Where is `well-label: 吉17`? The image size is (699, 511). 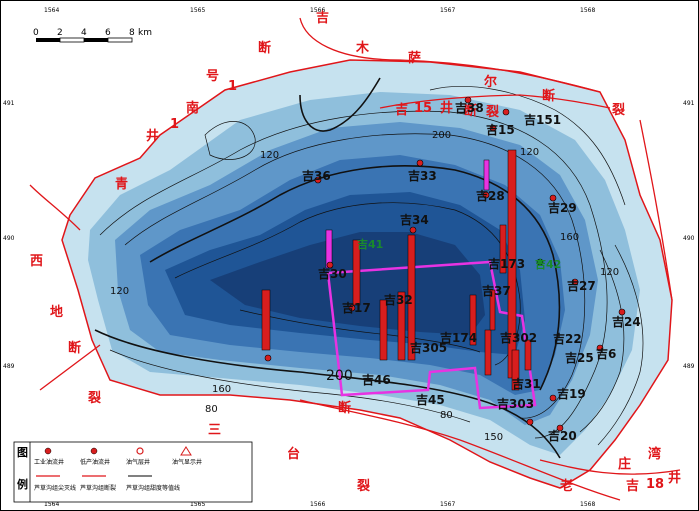
well-label: 吉17 is located at coordinates (356, 307).